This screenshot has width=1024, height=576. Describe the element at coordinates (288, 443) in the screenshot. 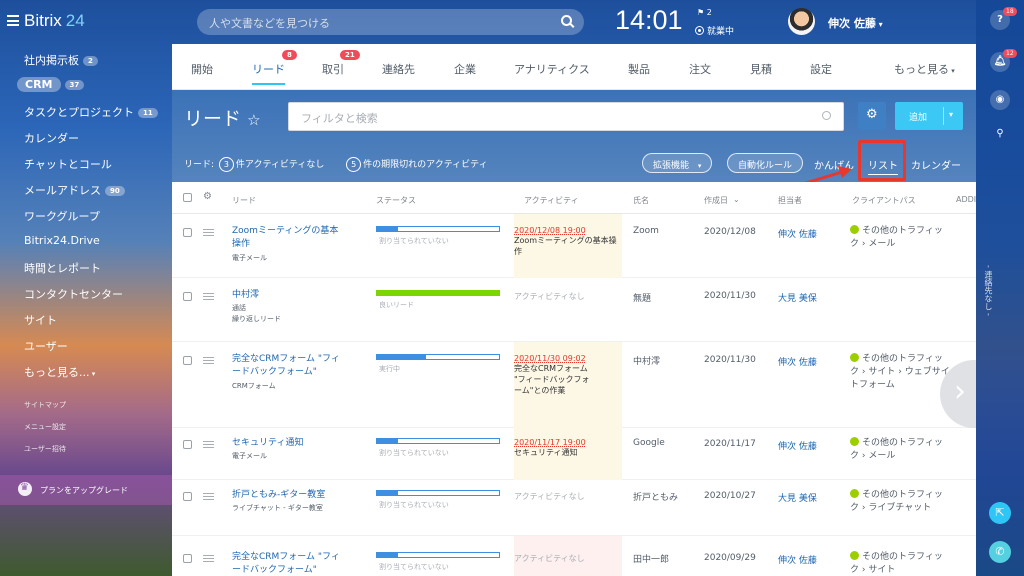

I see `lead-title-link: セキュリティ通知` at that location.